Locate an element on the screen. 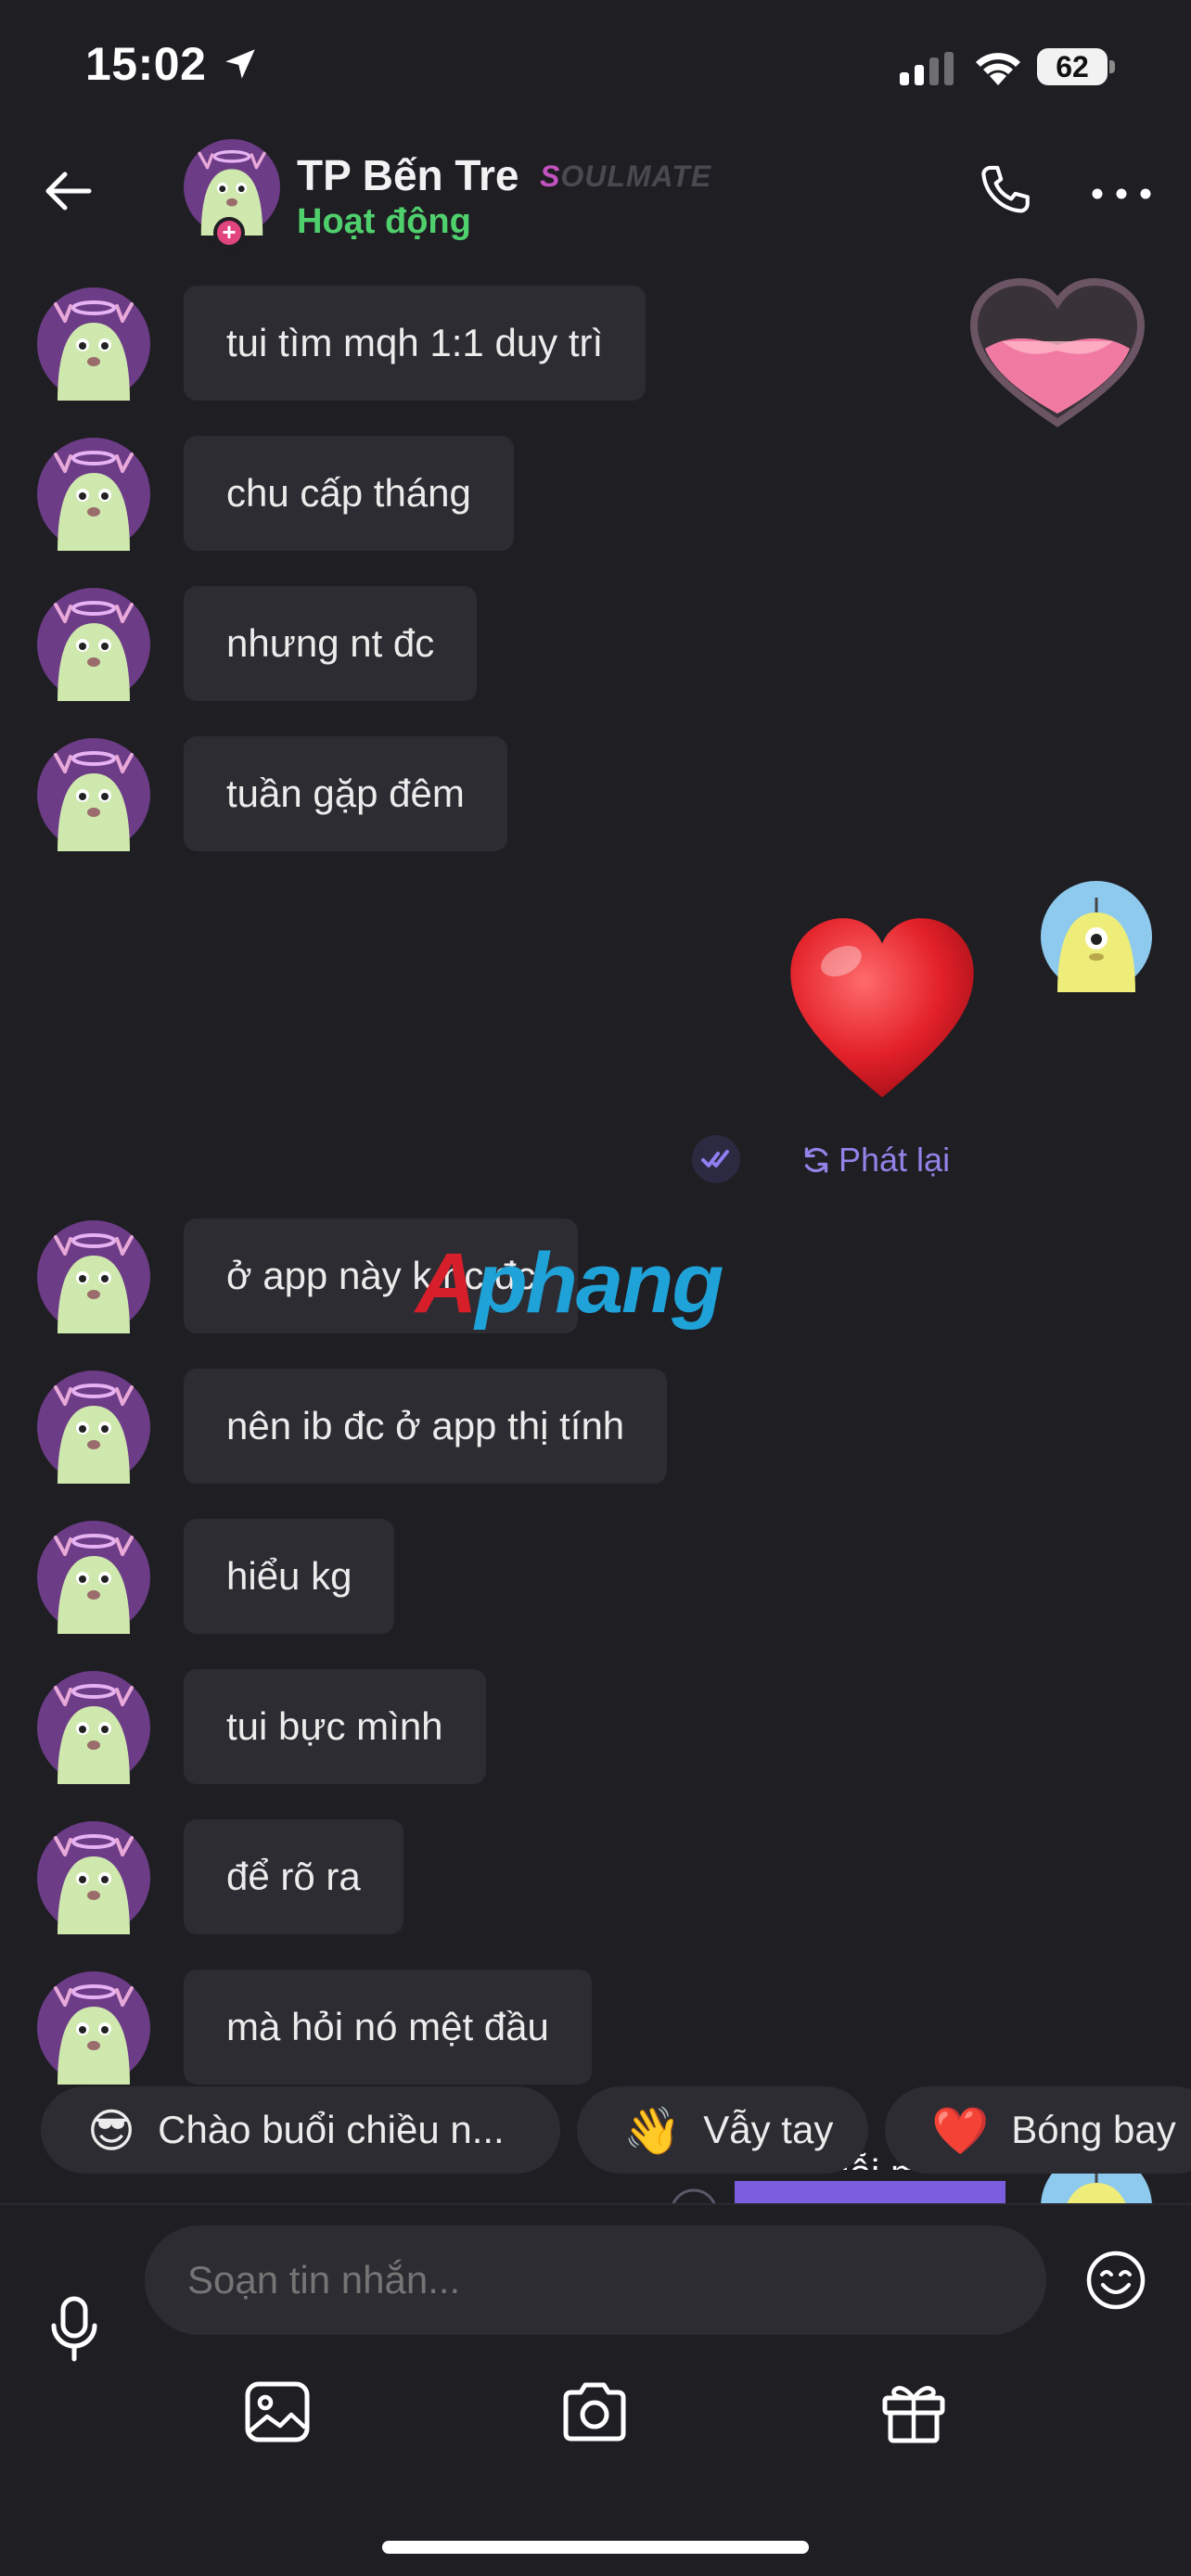  watermark-logo: Aphang is located at coordinates (570, 1283).